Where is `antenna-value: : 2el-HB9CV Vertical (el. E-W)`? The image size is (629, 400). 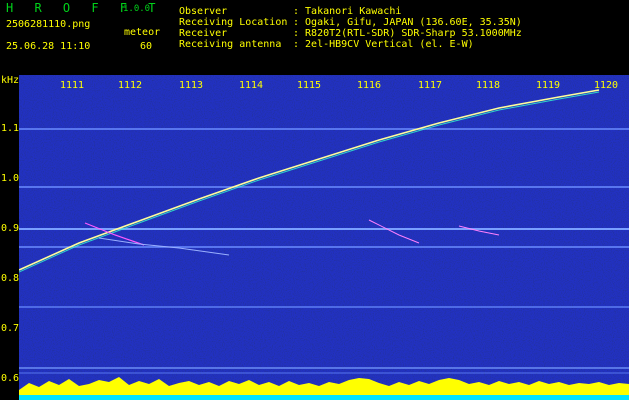
antenna-value: : 2el-HB9CV Vertical (el. E-W) is located at coordinates (383, 44).